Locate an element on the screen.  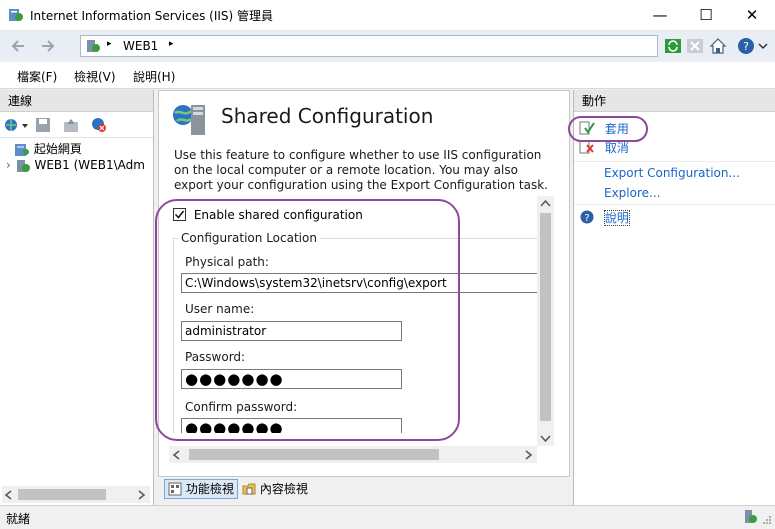
status-bar: 就緒 is located at coordinates (387, 517).